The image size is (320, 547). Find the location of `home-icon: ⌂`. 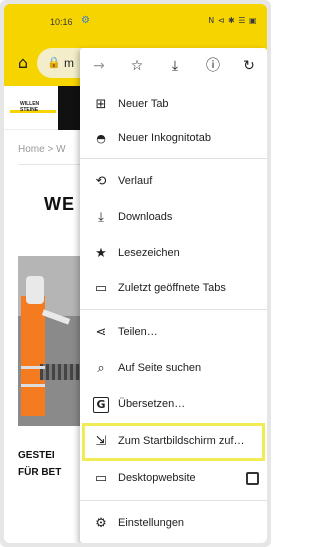

home-icon: ⌂ is located at coordinates (23, 63).